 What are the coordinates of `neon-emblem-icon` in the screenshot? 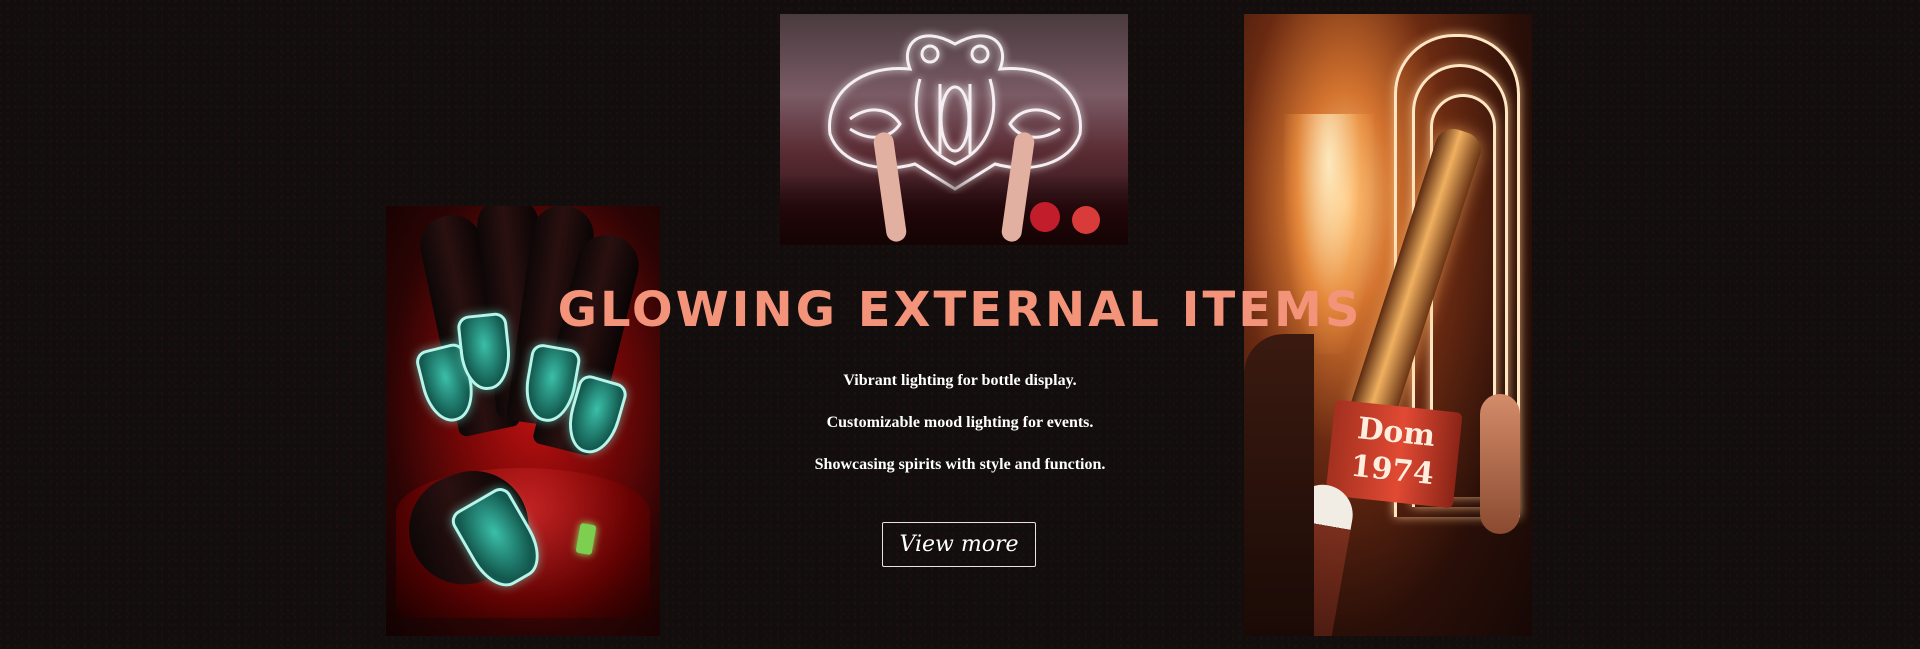 It's located at (955, 112).